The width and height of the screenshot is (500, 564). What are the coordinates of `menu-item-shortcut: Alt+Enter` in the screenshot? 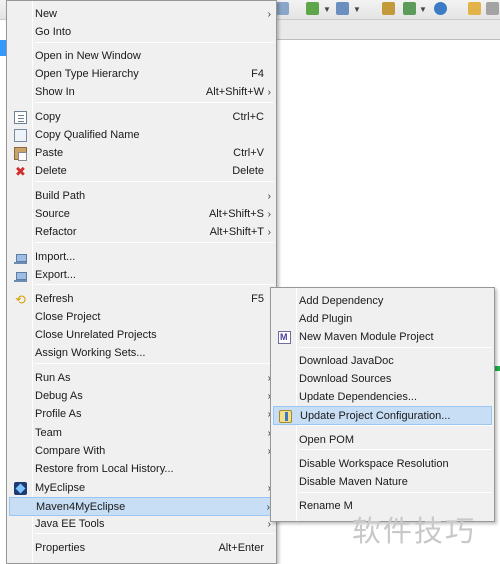 It's located at (241, 548).